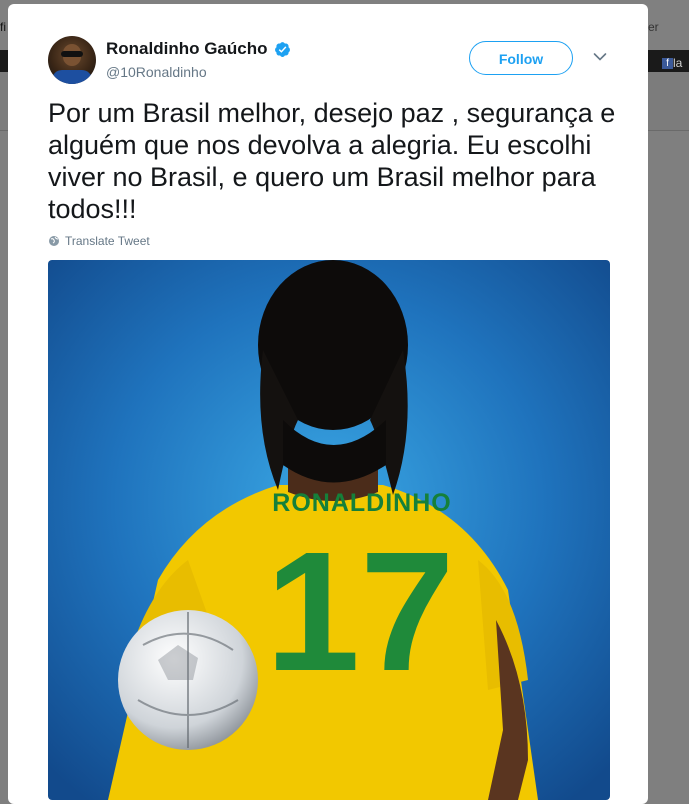  Describe the element at coordinates (521, 58) in the screenshot. I see `follow-button: Follow` at that location.